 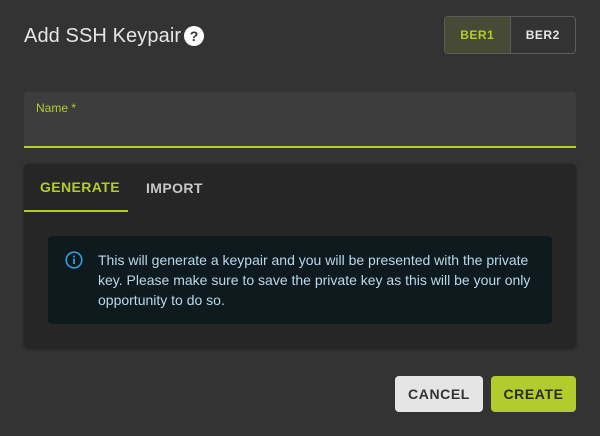 What do you see at coordinates (103, 36) in the screenshot?
I see `dialog-title: Add SSH Keypair` at bounding box center [103, 36].